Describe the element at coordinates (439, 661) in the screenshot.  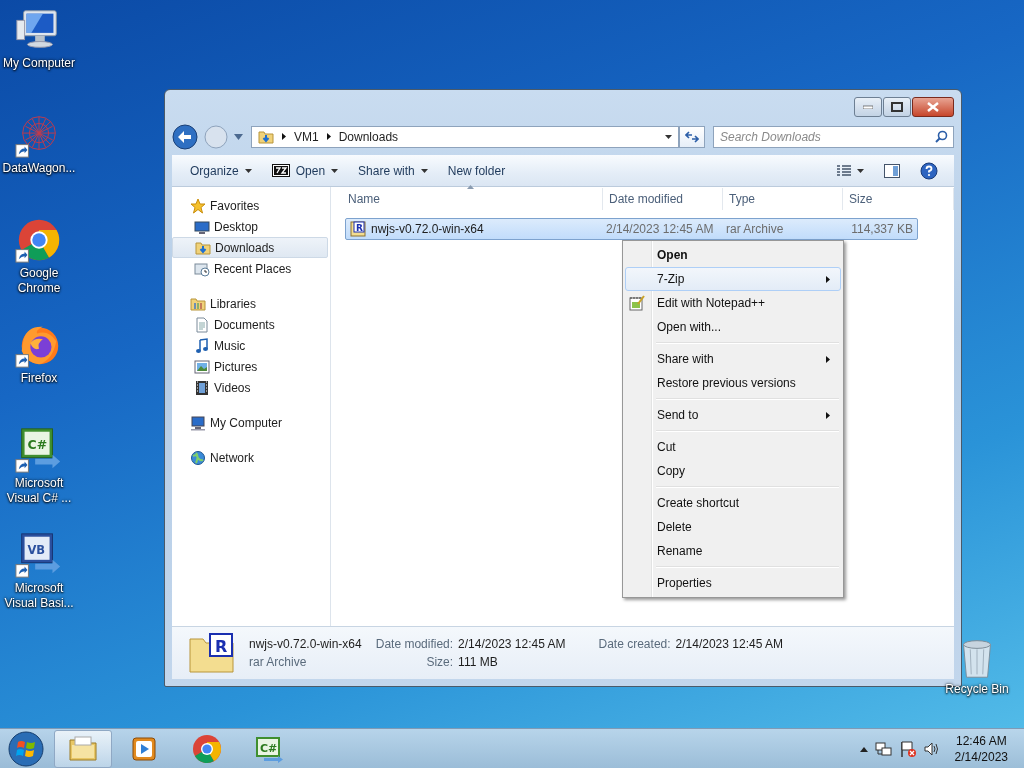
I see `detail-label: Size:` at that location.